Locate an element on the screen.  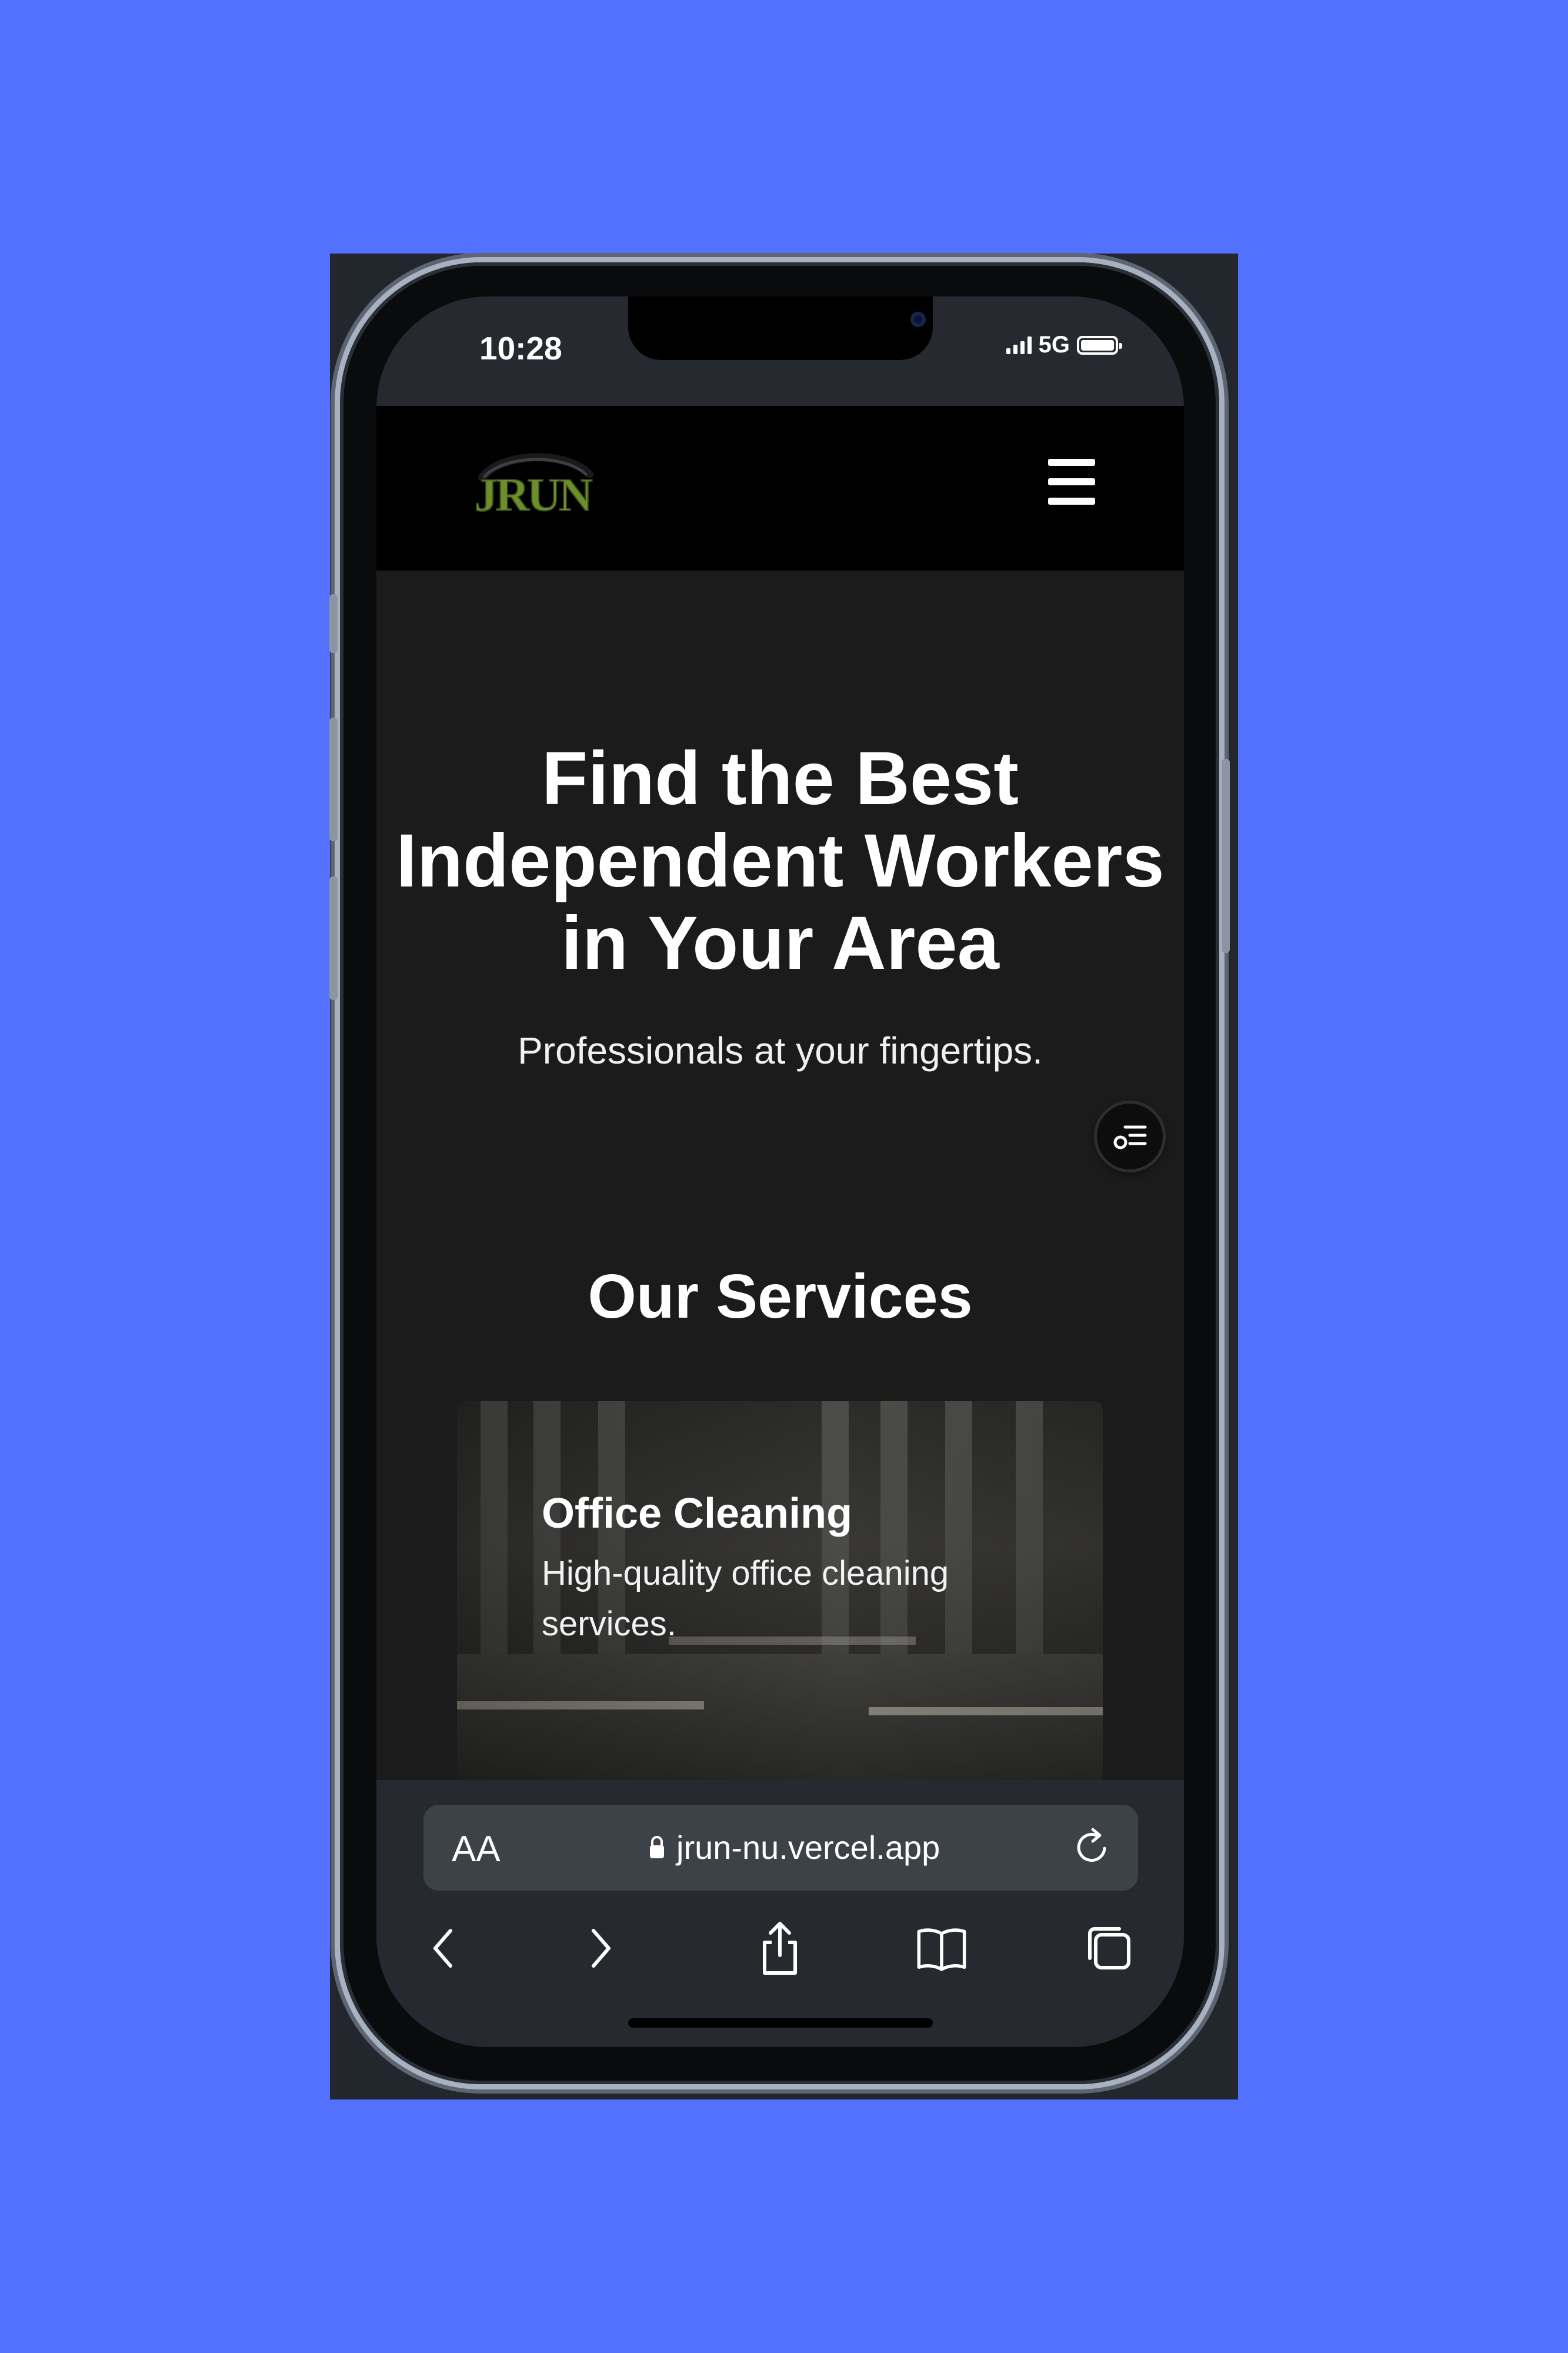
services-section-title: Our Services is located at coordinates (780, 1296).